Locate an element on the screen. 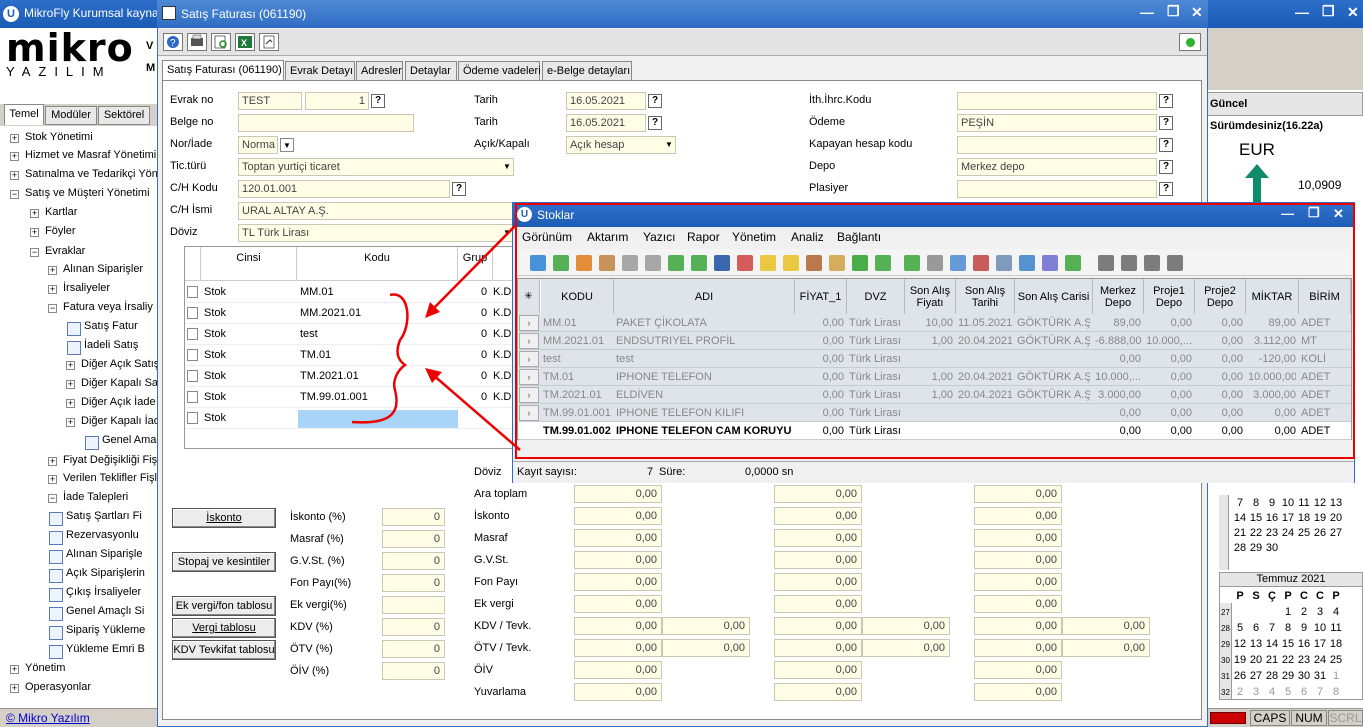  close-icon: ✕ is located at coordinates (1353, 12).